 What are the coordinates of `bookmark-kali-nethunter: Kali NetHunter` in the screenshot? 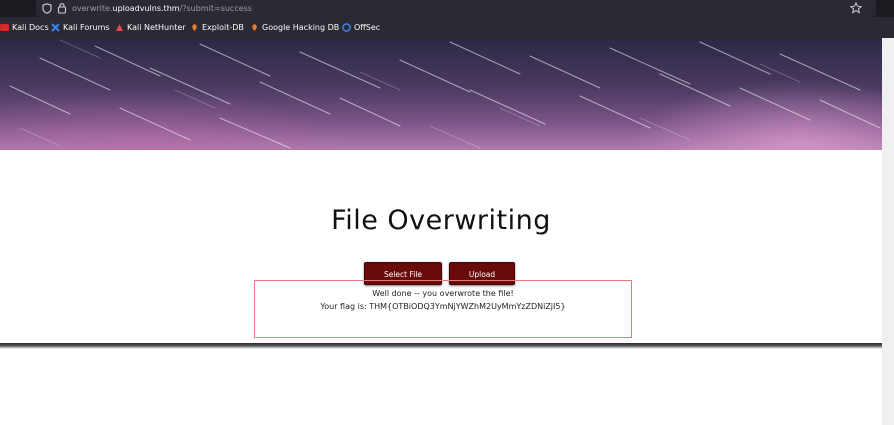 It's located at (150, 27).